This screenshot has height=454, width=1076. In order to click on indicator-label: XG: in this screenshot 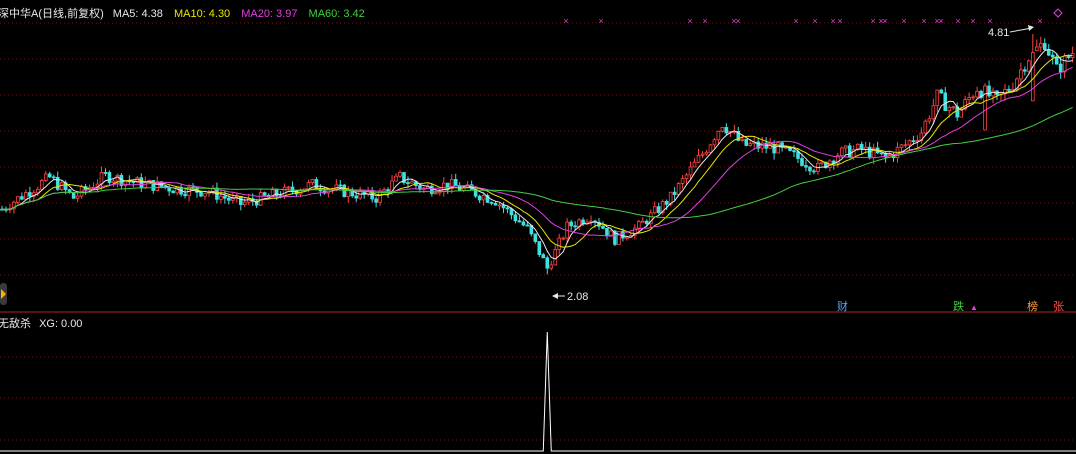, I will do `click(48, 324)`.